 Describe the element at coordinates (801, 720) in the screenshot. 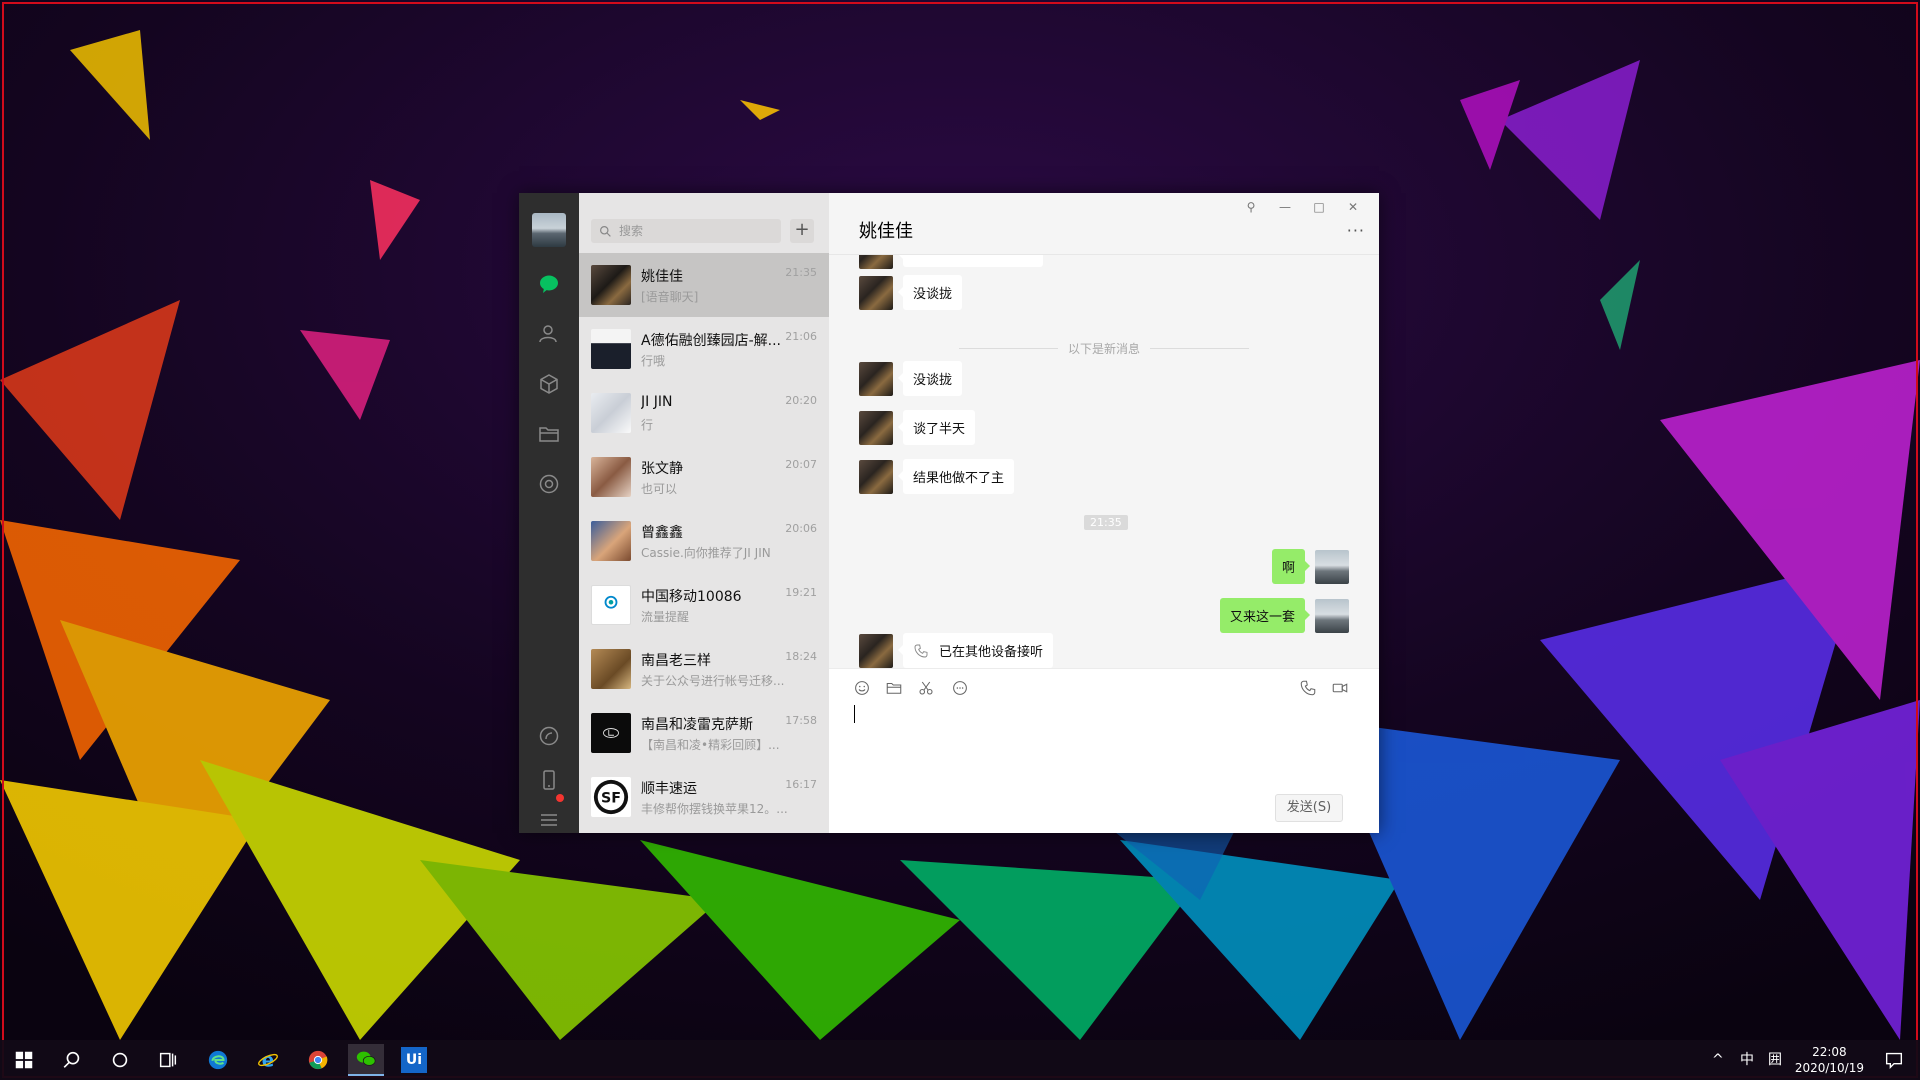

I see `chat-time: 17:58` at that location.